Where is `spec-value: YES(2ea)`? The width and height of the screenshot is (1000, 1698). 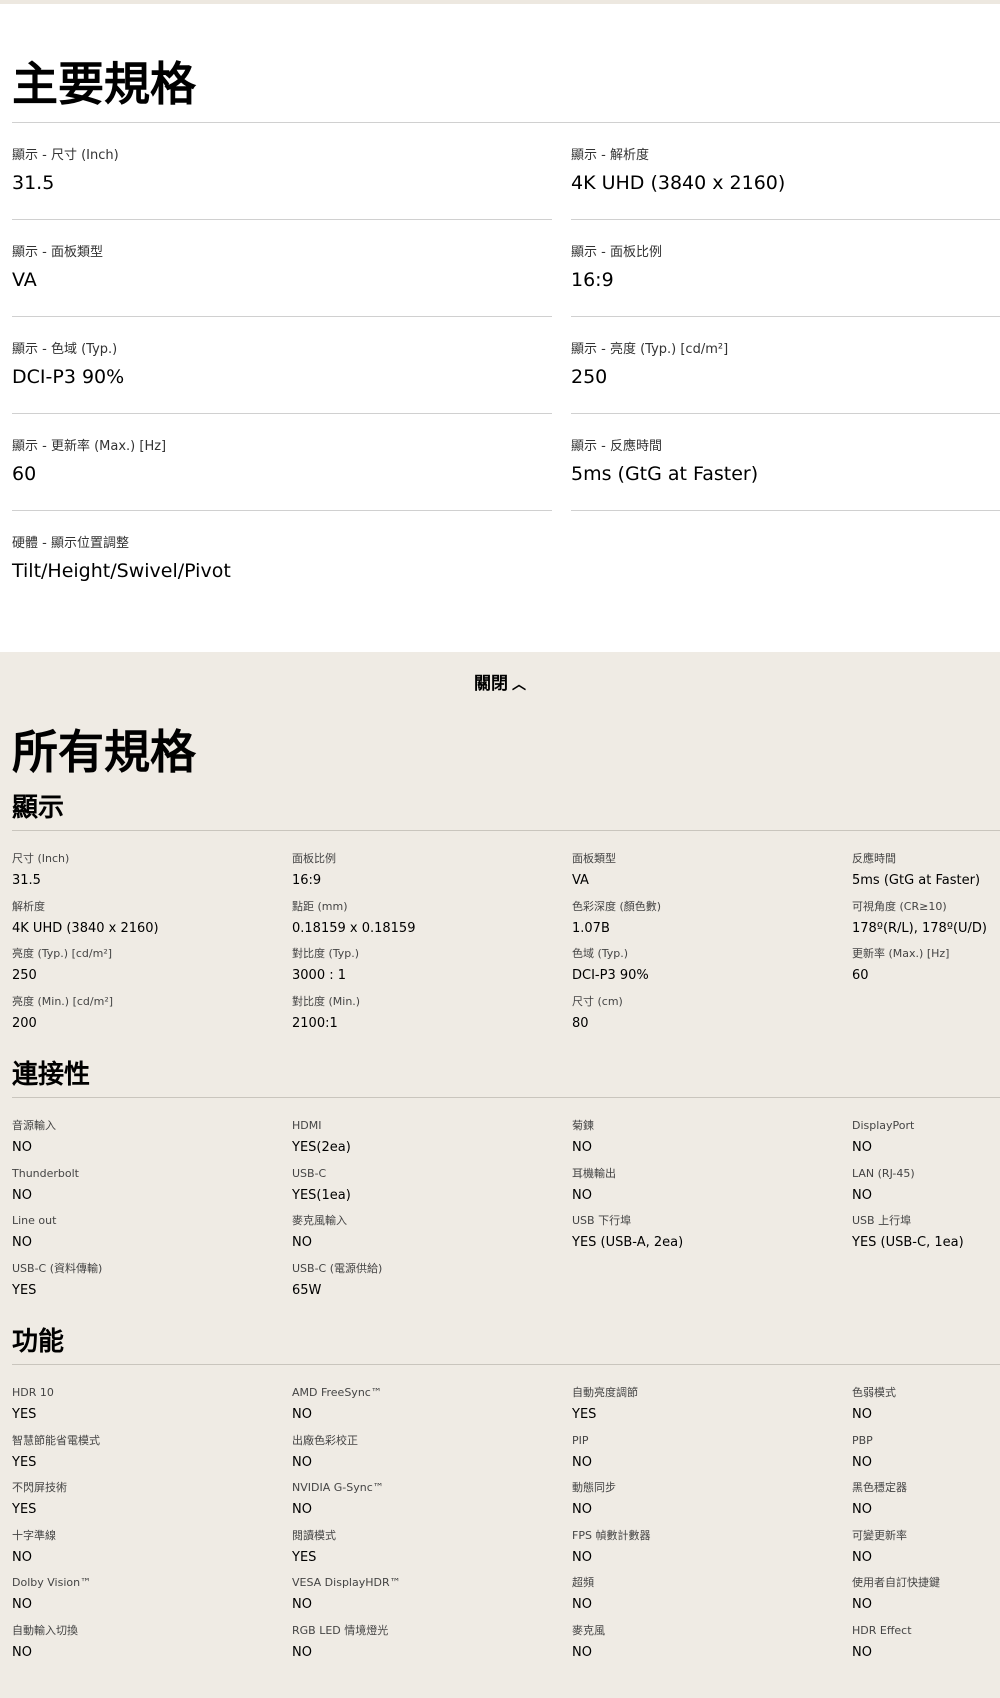 spec-value: YES(2ea) is located at coordinates (321, 1147).